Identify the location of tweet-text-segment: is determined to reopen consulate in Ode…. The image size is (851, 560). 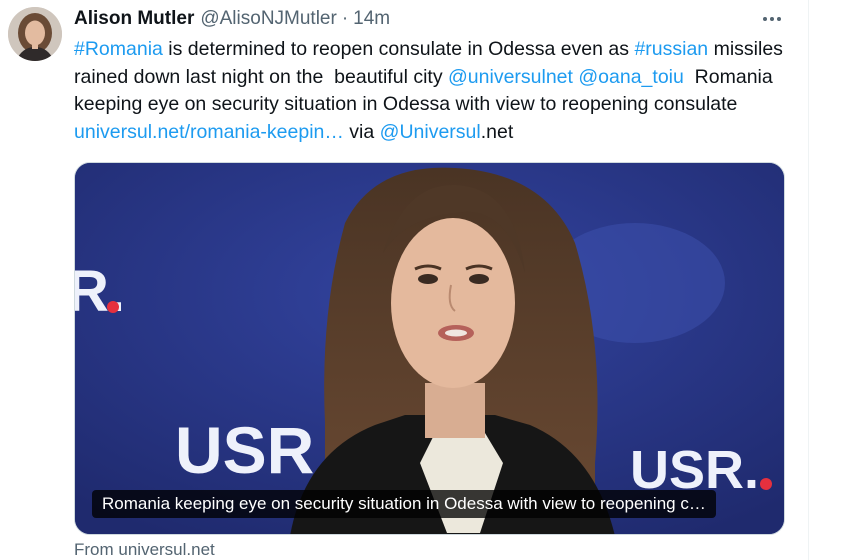
(398, 49).